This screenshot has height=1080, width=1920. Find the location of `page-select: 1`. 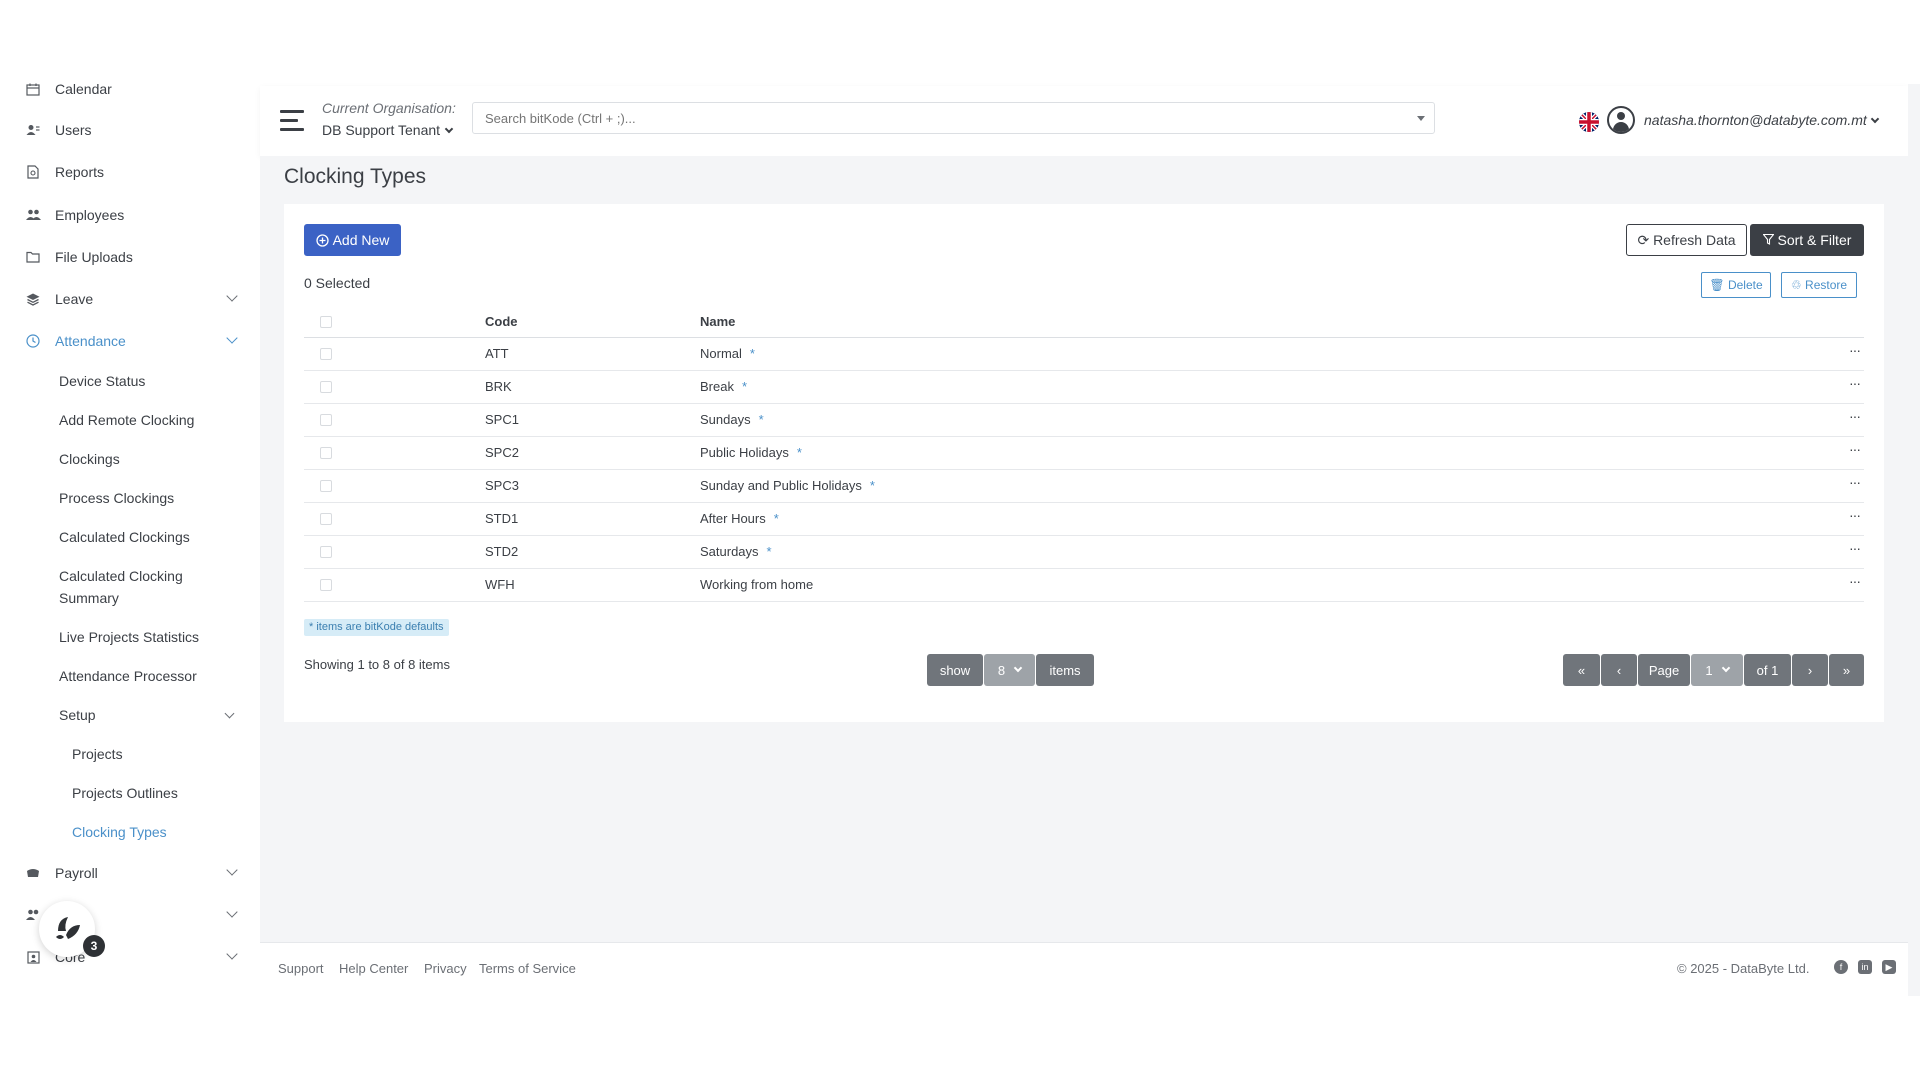

page-select: 1 is located at coordinates (1717, 670).